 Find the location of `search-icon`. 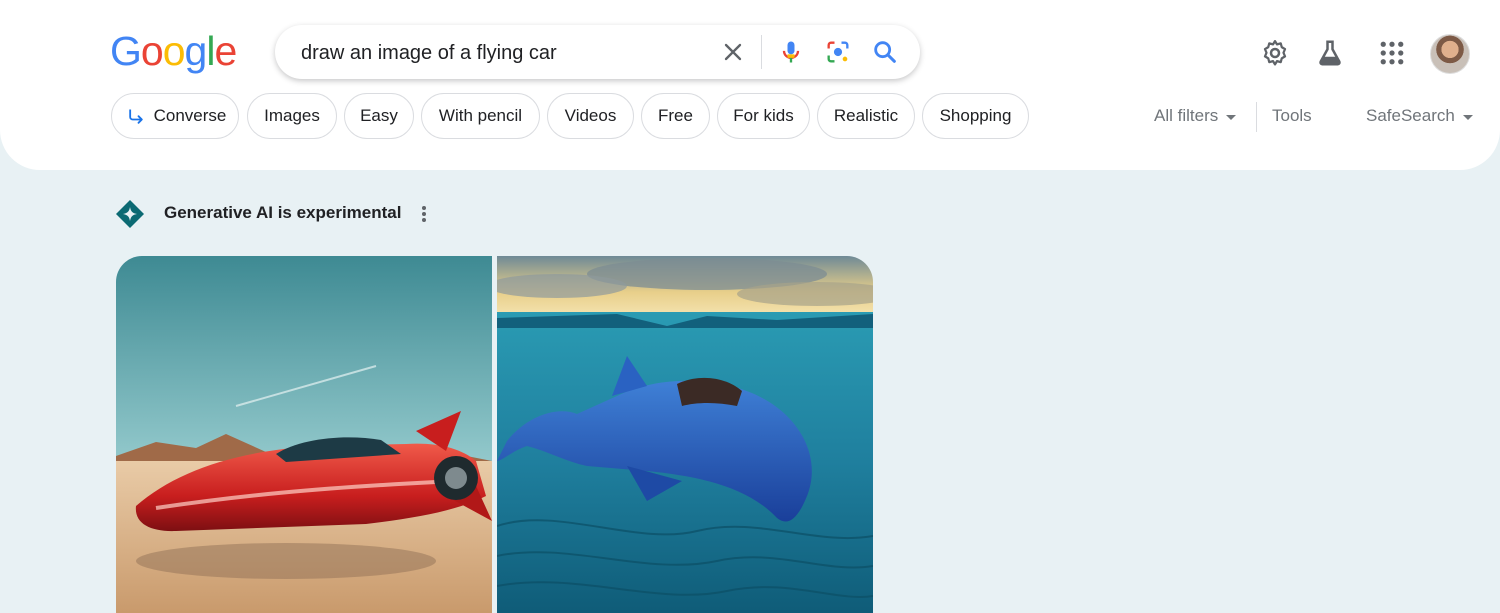

search-icon is located at coordinates (885, 52).